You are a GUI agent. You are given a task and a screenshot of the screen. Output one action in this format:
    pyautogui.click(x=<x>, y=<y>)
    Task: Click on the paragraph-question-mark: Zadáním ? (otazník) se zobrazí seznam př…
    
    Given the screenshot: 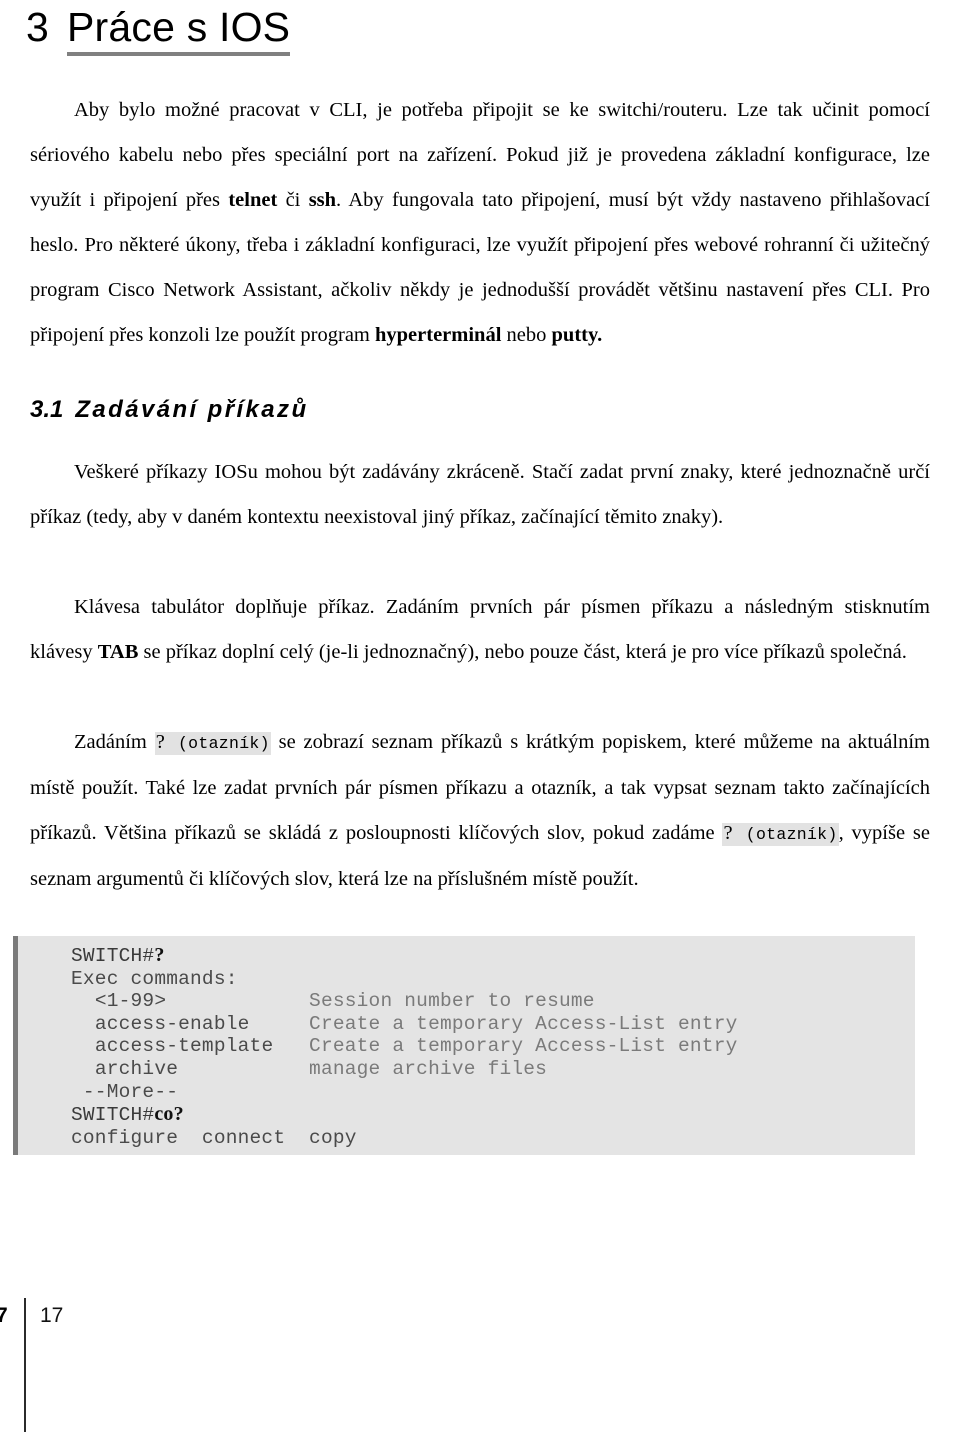 What is the action you would take?
    pyautogui.click(x=480, y=811)
    